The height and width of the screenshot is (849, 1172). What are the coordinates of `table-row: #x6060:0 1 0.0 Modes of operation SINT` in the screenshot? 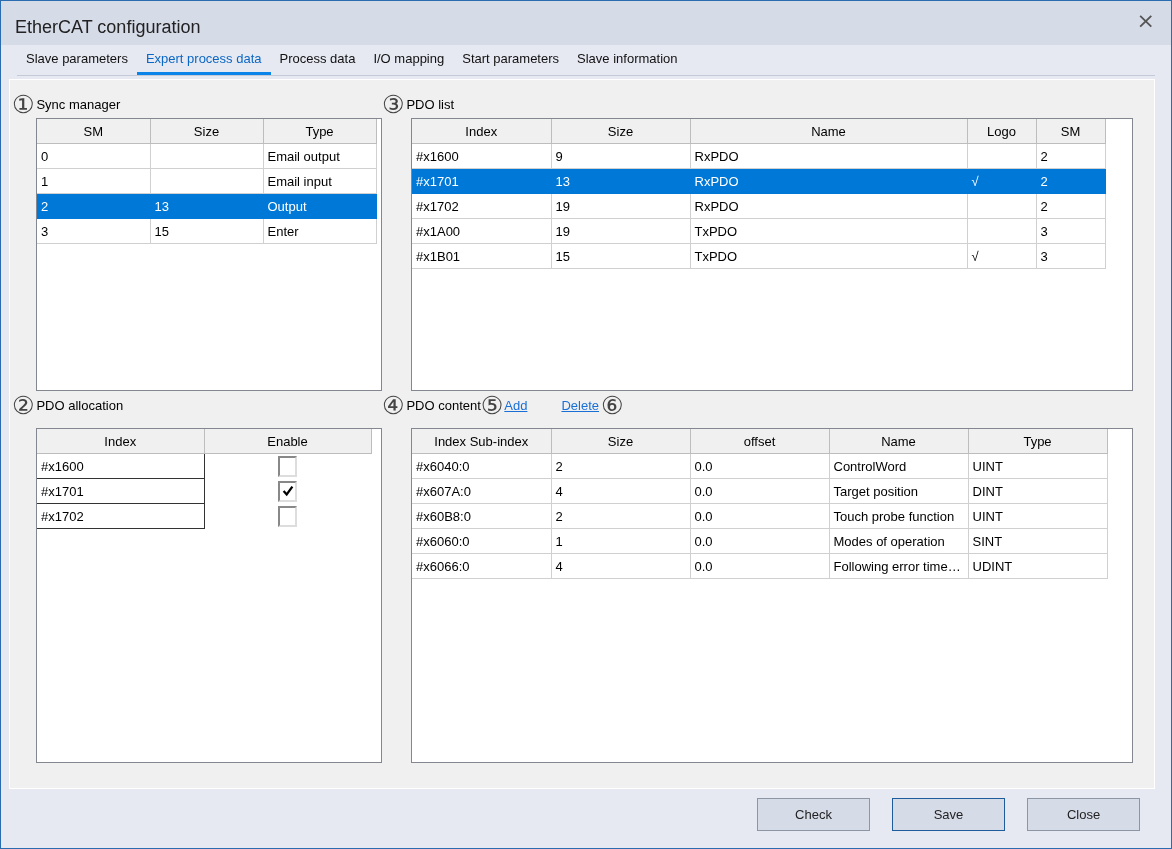 It's located at (759, 541).